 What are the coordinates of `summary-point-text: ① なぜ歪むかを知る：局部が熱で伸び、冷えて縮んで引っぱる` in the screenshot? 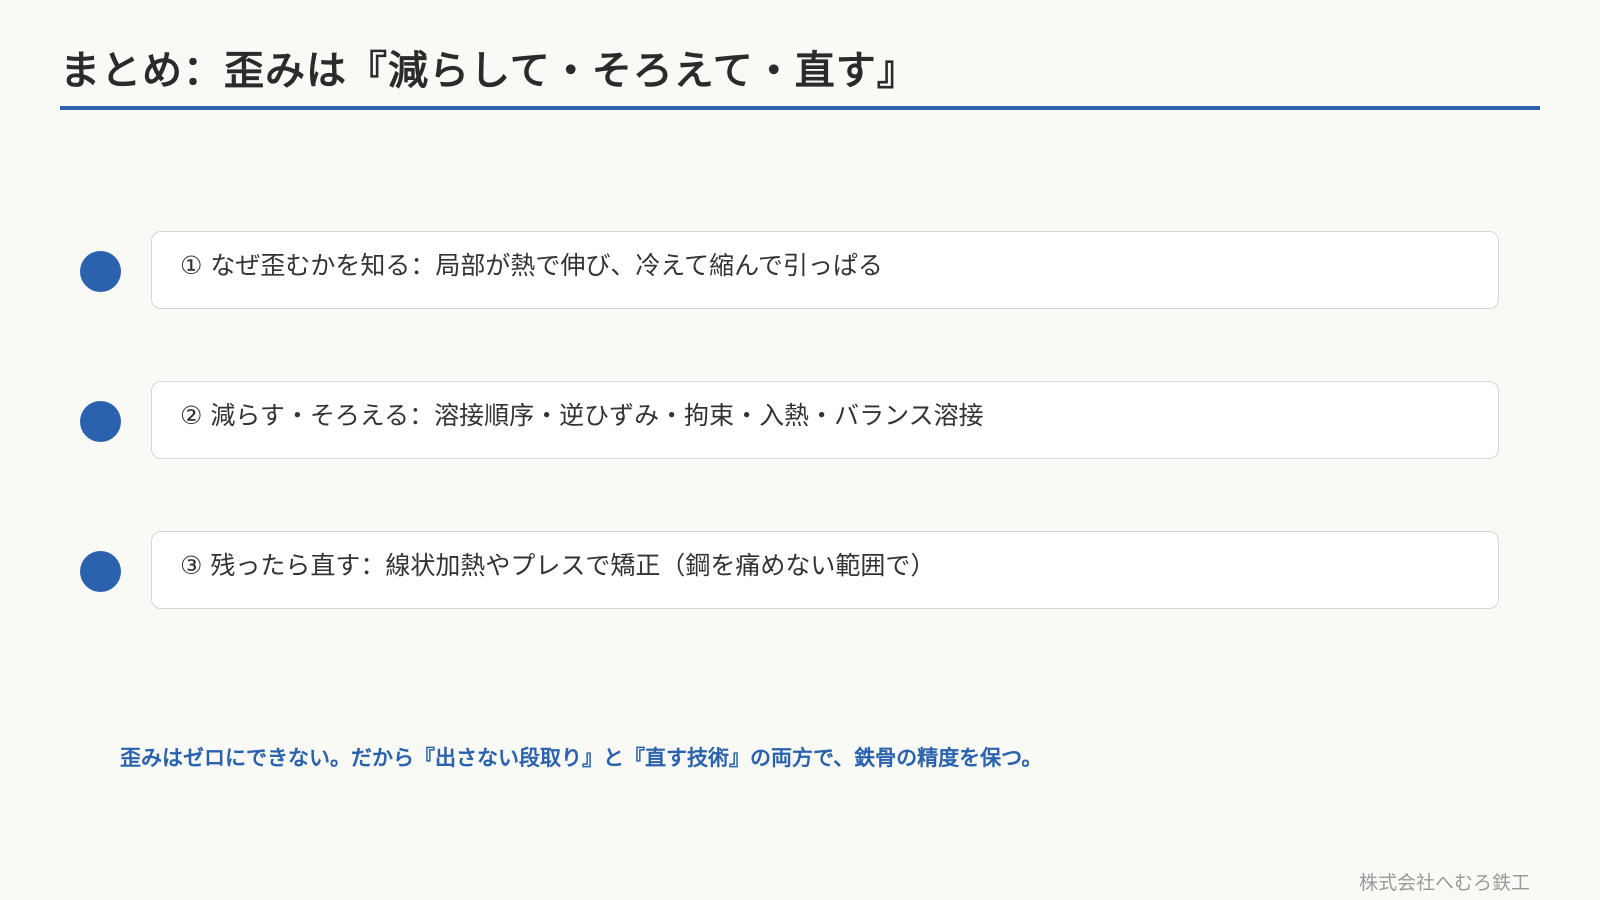 It's located at (531, 265).